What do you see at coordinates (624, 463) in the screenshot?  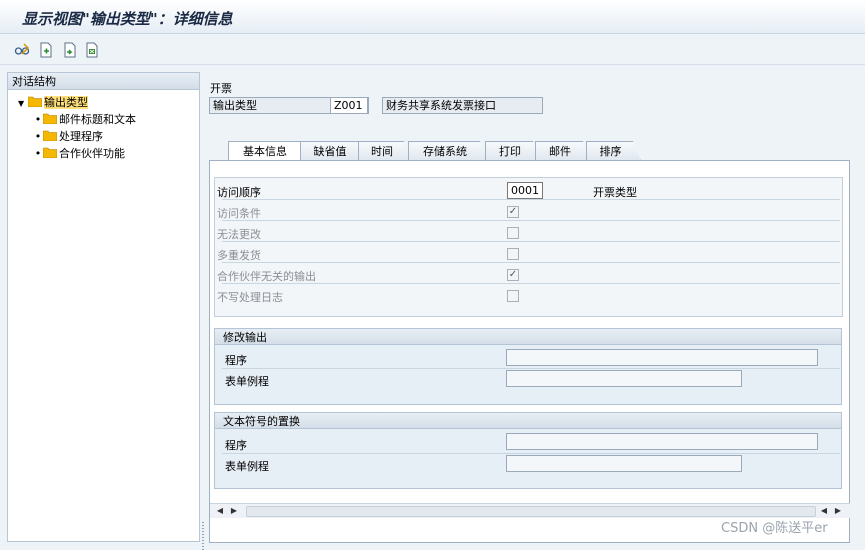 I see `replace-form-routine-field` at bounding box center [624, 463].